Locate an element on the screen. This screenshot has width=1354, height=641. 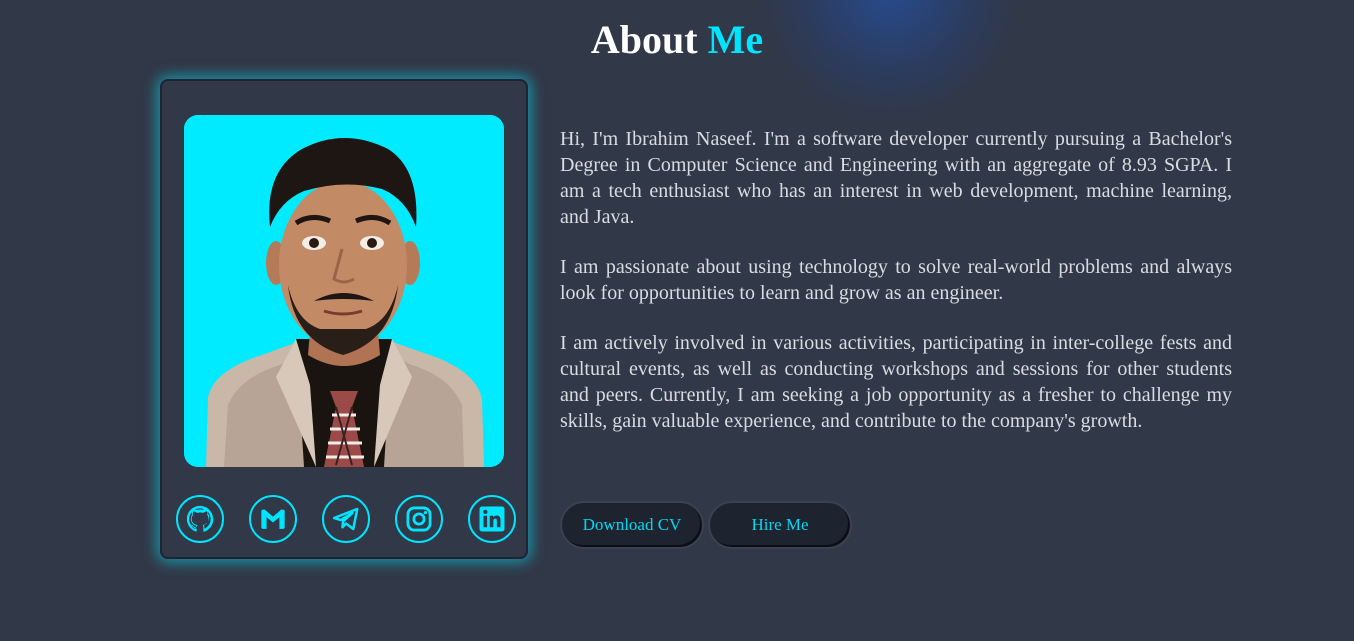
instagram-icon is located at coordinates (419, 519).